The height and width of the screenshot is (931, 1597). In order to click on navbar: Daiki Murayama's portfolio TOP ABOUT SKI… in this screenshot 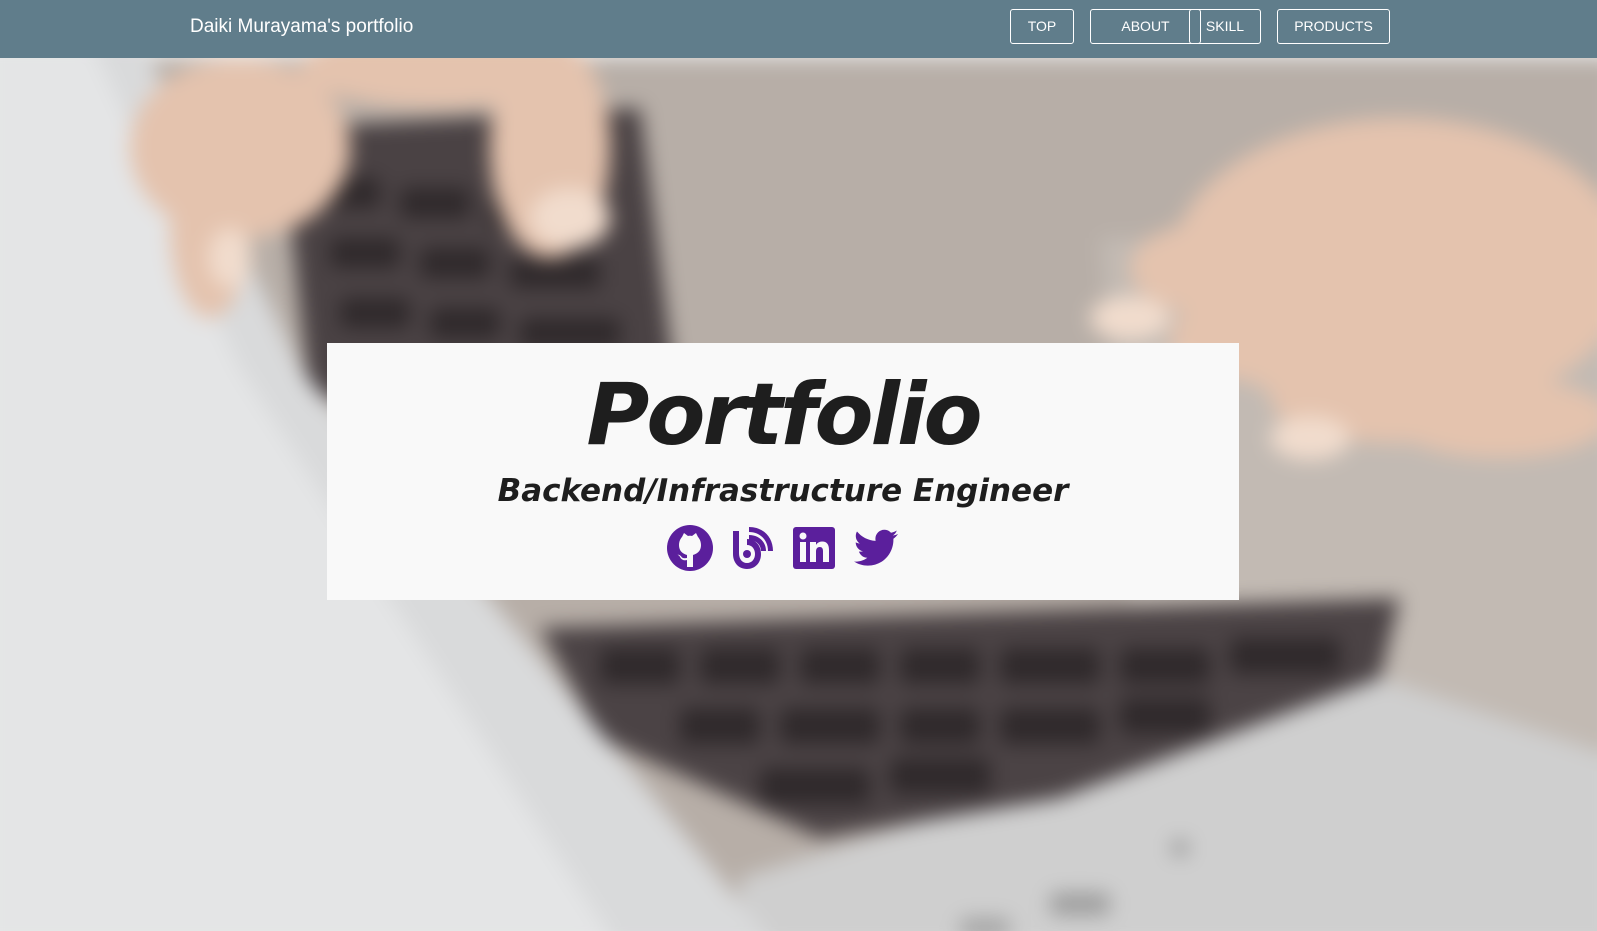, I will do `click(798, 29)`.